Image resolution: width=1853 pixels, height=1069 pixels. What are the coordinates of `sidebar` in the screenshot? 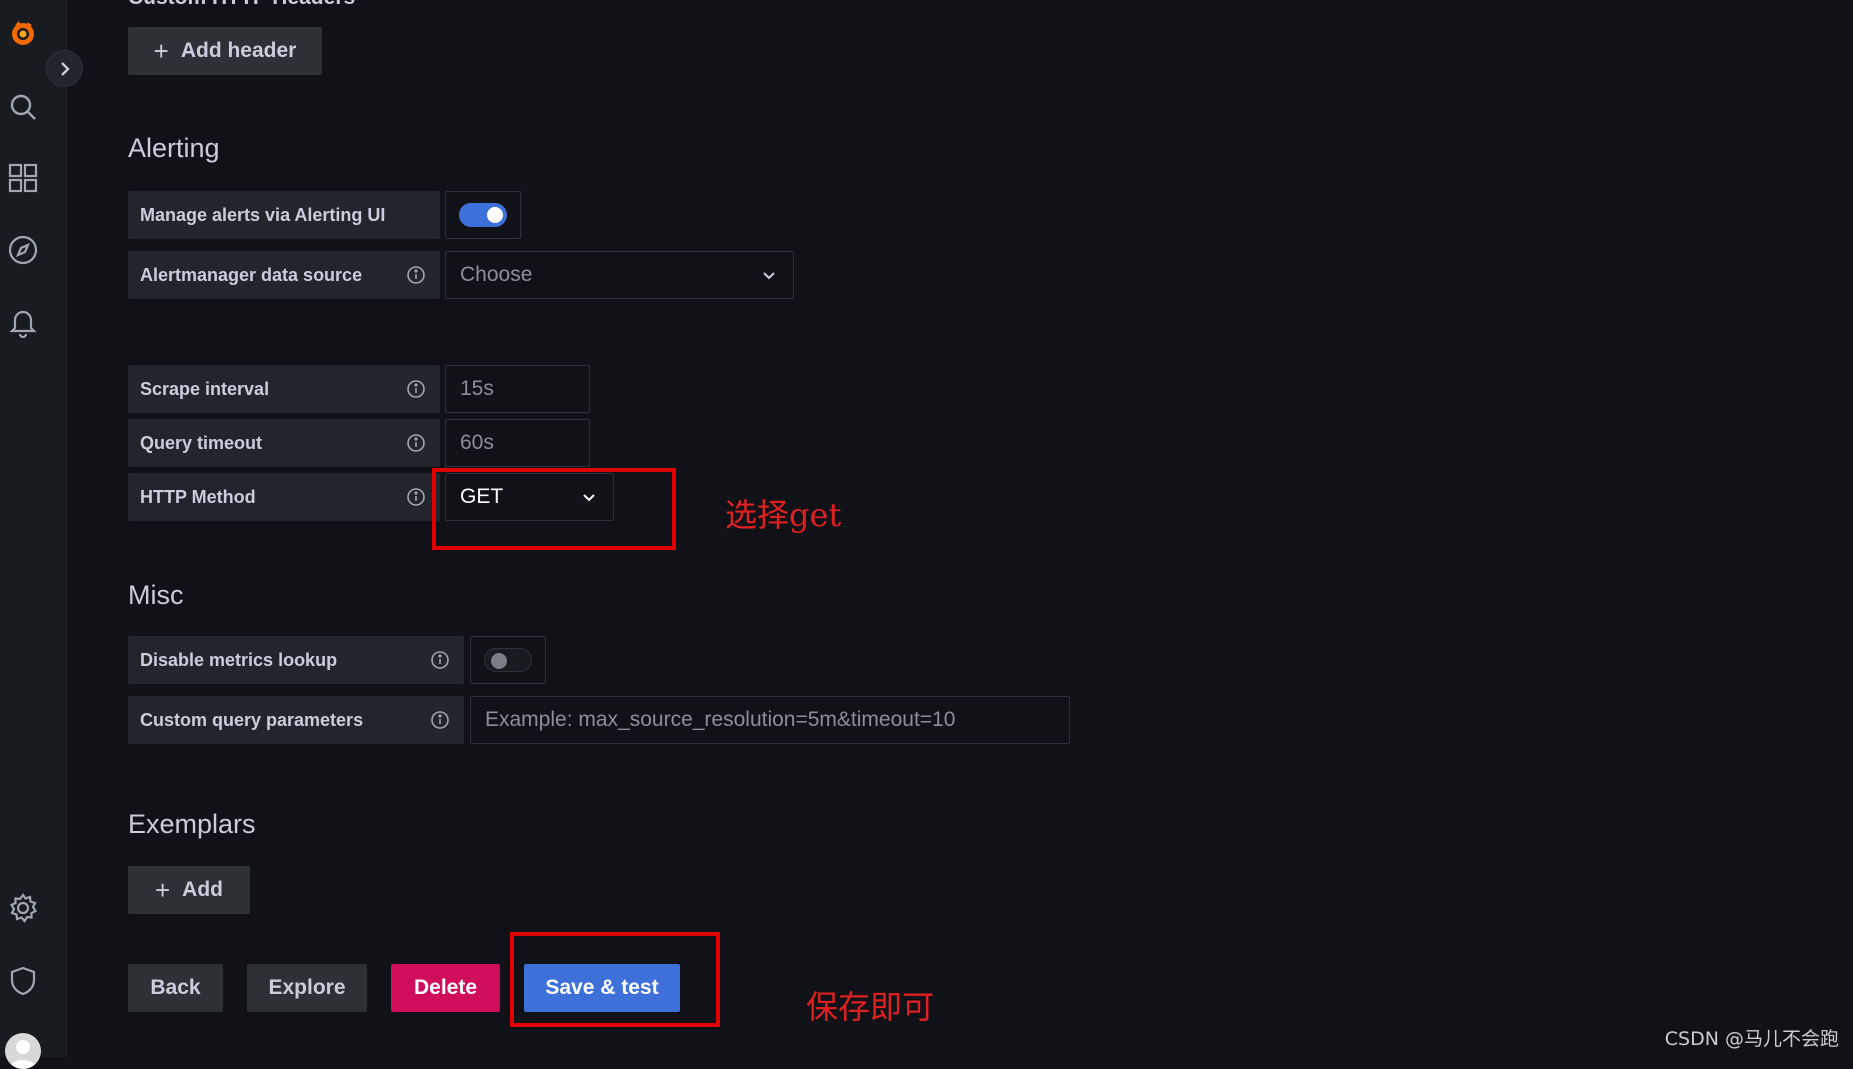 It's located at (33, 528).